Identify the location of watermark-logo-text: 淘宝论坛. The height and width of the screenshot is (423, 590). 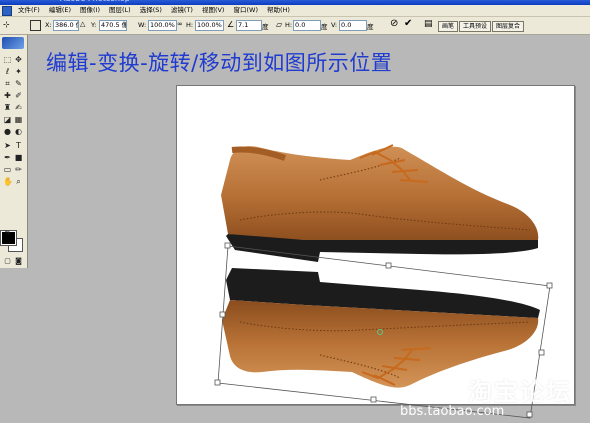
(520, 392).